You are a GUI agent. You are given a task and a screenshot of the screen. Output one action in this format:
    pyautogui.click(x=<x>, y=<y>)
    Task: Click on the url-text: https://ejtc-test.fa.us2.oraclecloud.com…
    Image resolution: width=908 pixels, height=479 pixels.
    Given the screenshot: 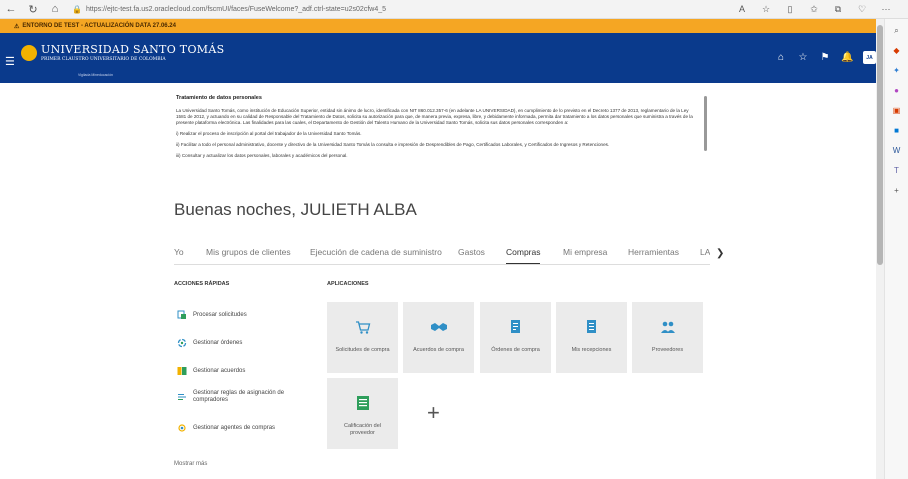 What is the action you would take?
    pyautogui.click(x=236, y=9)
    